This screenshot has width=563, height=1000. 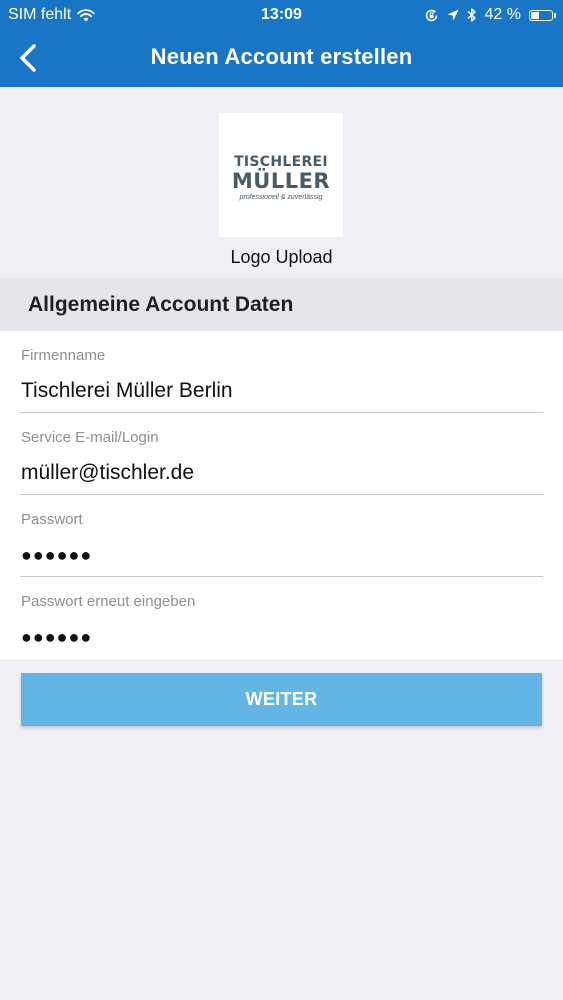 I want to click on password-field: Passwort ●●●●●●, so click(x=281, y=536).